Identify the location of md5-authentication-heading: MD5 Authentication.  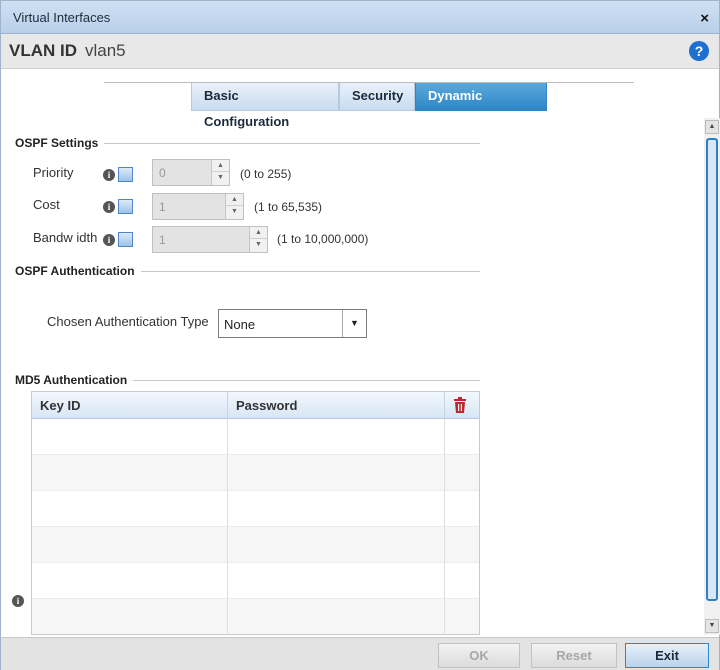
(74, 380).